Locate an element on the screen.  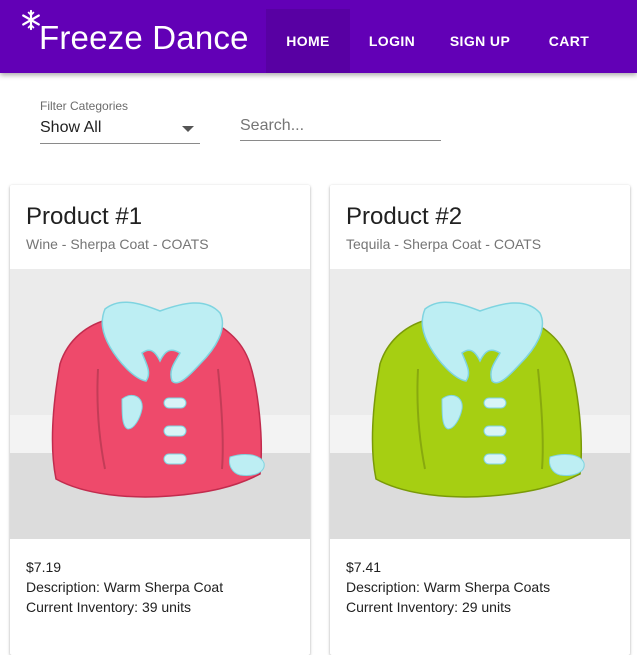
filter-selected-value: Show All is located at coordinates (71, 127).